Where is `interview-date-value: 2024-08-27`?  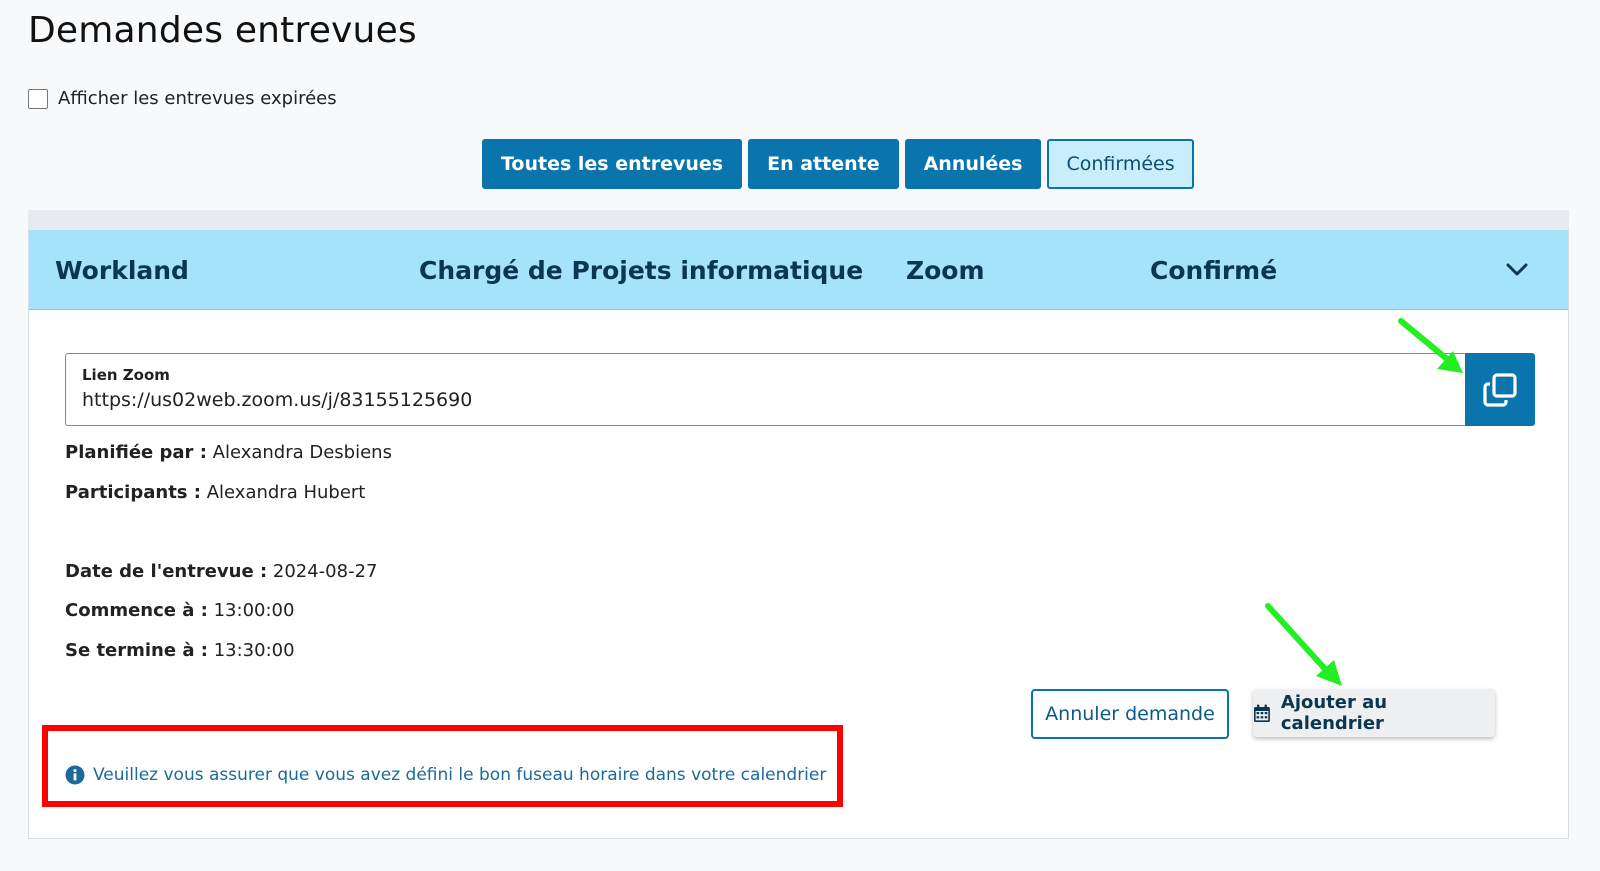 interview-date-value: 2024-08-27 is located at coordinates (325, 571).